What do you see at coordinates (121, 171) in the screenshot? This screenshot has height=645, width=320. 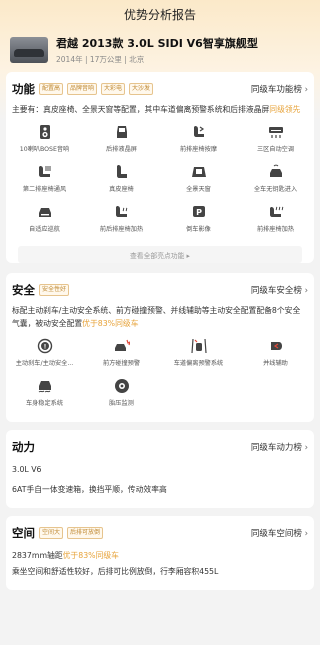 I see `leather-seat-icon` at bounding box center [121, 171].